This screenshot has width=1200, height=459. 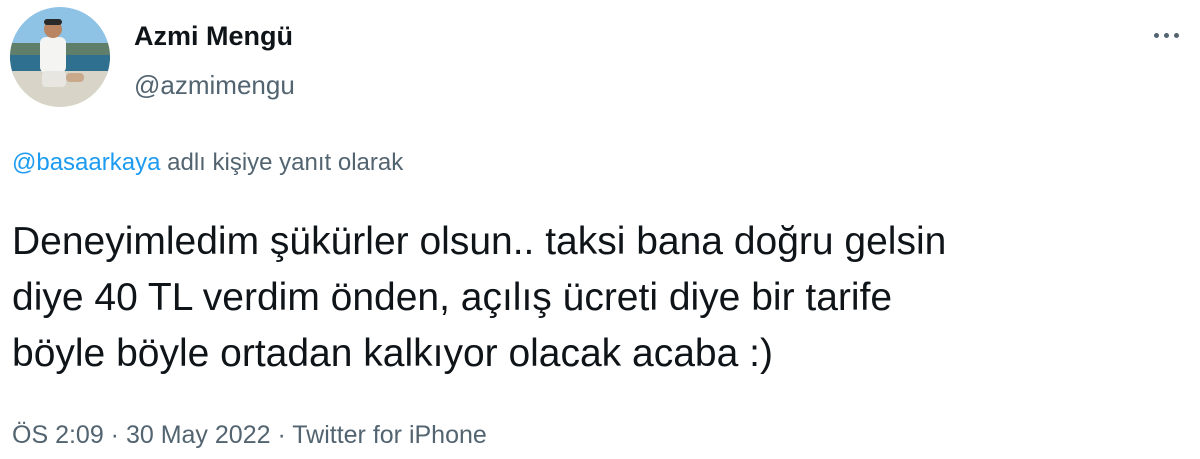 I want to click on author-avatar, so click(x=60, y=57).